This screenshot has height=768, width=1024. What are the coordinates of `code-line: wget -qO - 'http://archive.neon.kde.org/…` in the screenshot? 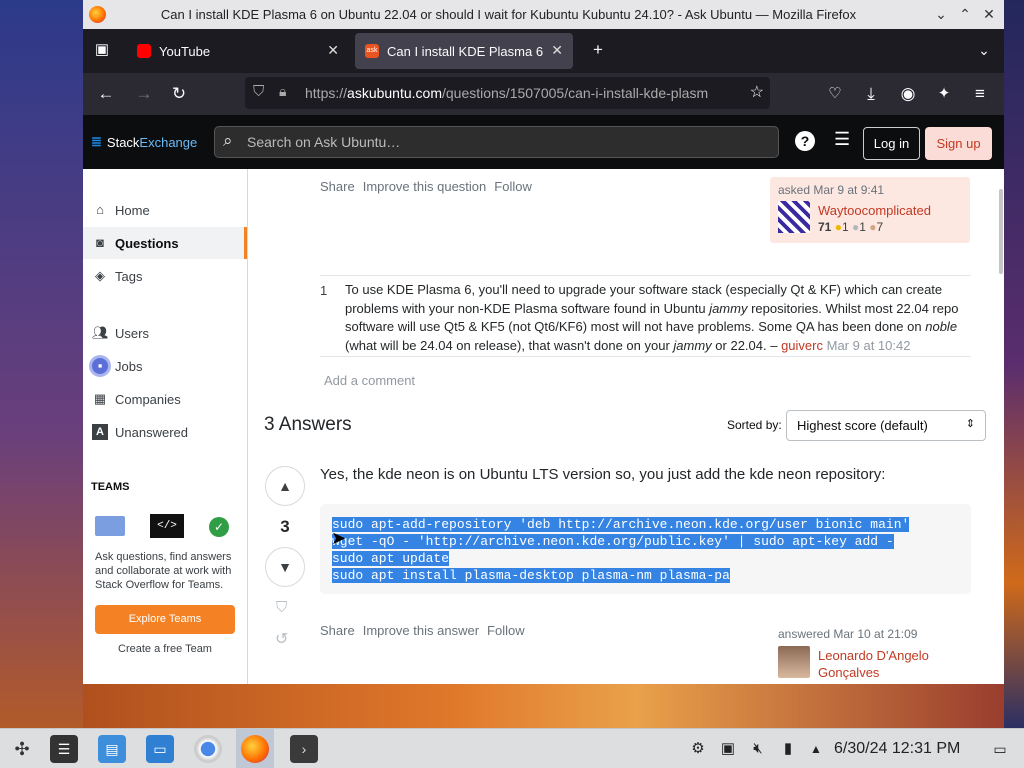 It's located at (645, 541).